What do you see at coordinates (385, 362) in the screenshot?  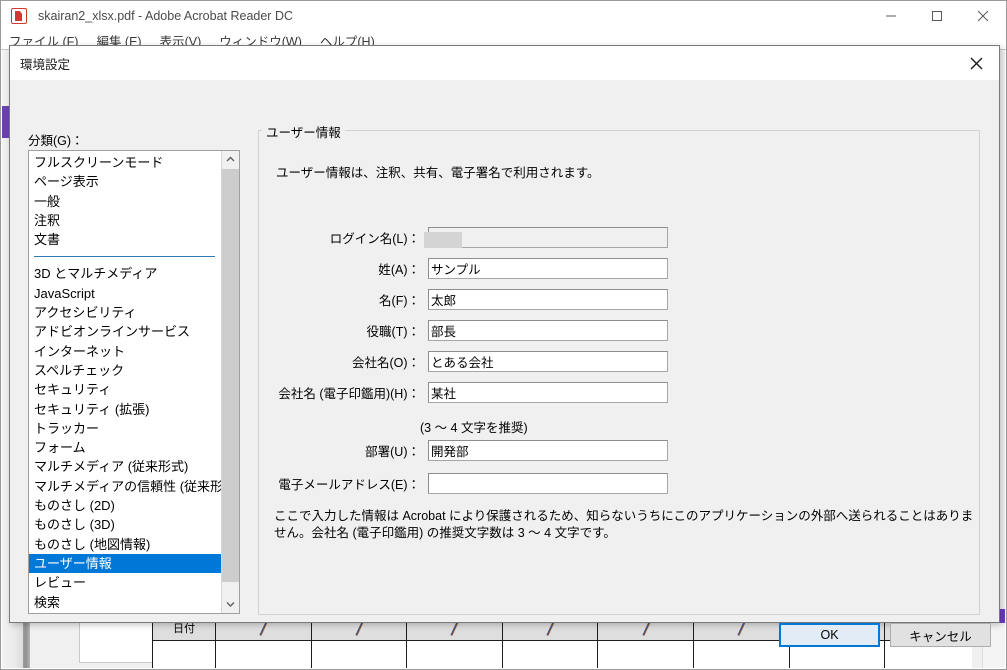 I see `label-organization: 会社名(O)：` at bounding box center [385, 362].